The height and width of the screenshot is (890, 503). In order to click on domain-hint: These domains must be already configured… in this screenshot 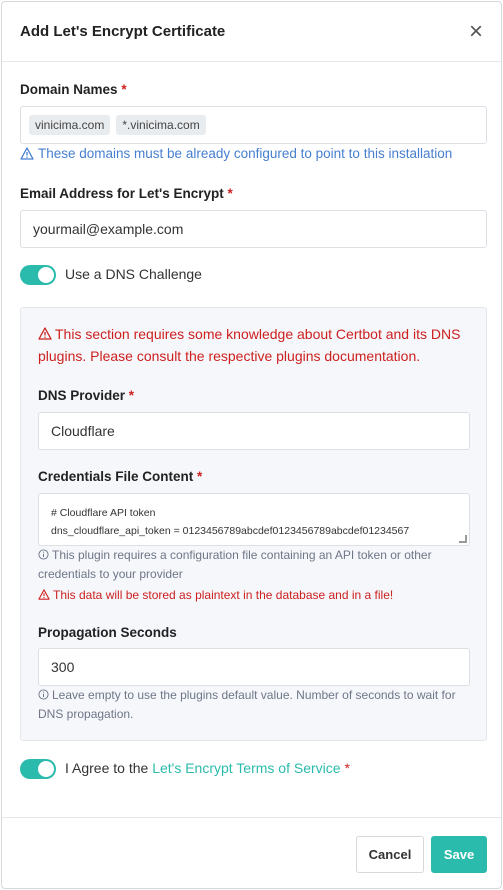, I will do `click(236, 153)`.